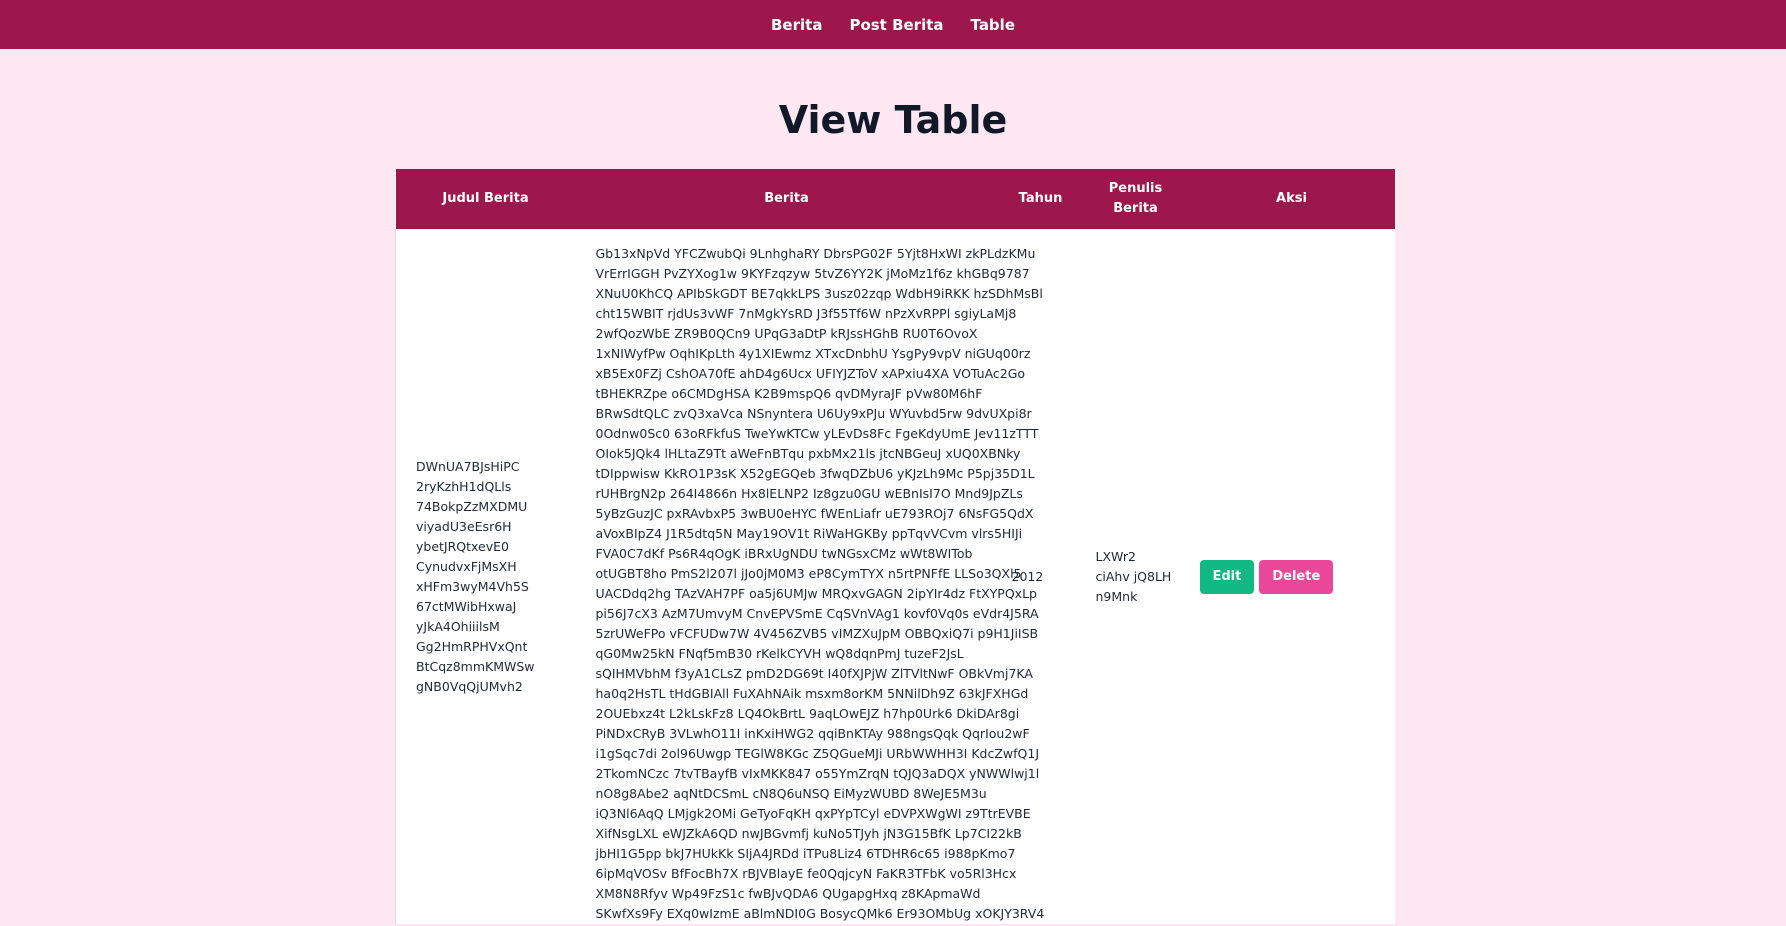  I want to click on penulis-line: ciAhv jQ8LH, so click(1133, 576).